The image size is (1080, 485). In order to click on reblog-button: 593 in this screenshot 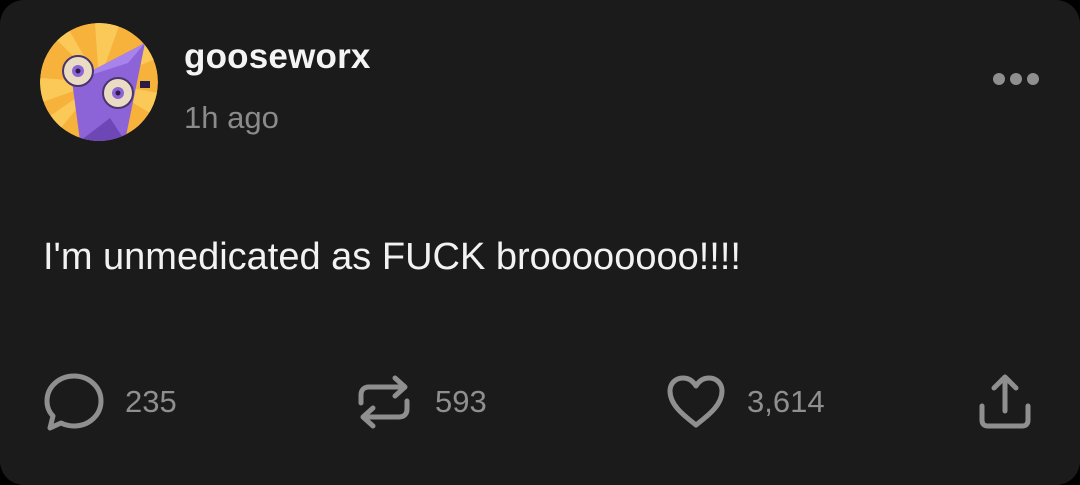, I will do `click(419, 402)`.